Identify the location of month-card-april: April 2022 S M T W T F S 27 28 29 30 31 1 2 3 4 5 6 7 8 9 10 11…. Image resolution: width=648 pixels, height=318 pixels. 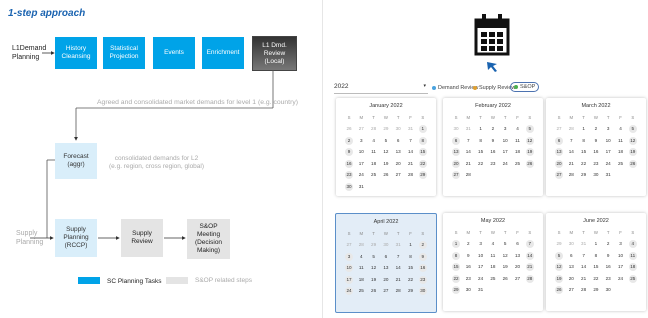
(386, 263).